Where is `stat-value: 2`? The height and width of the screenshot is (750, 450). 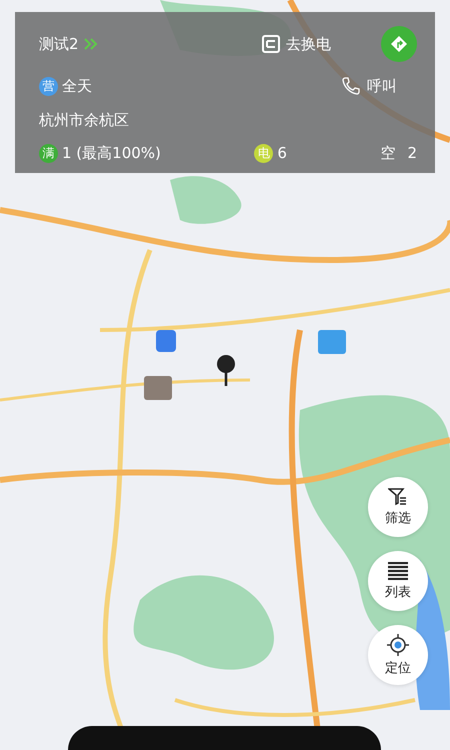
stat-value: 2 is located at coordinates (412, 153).